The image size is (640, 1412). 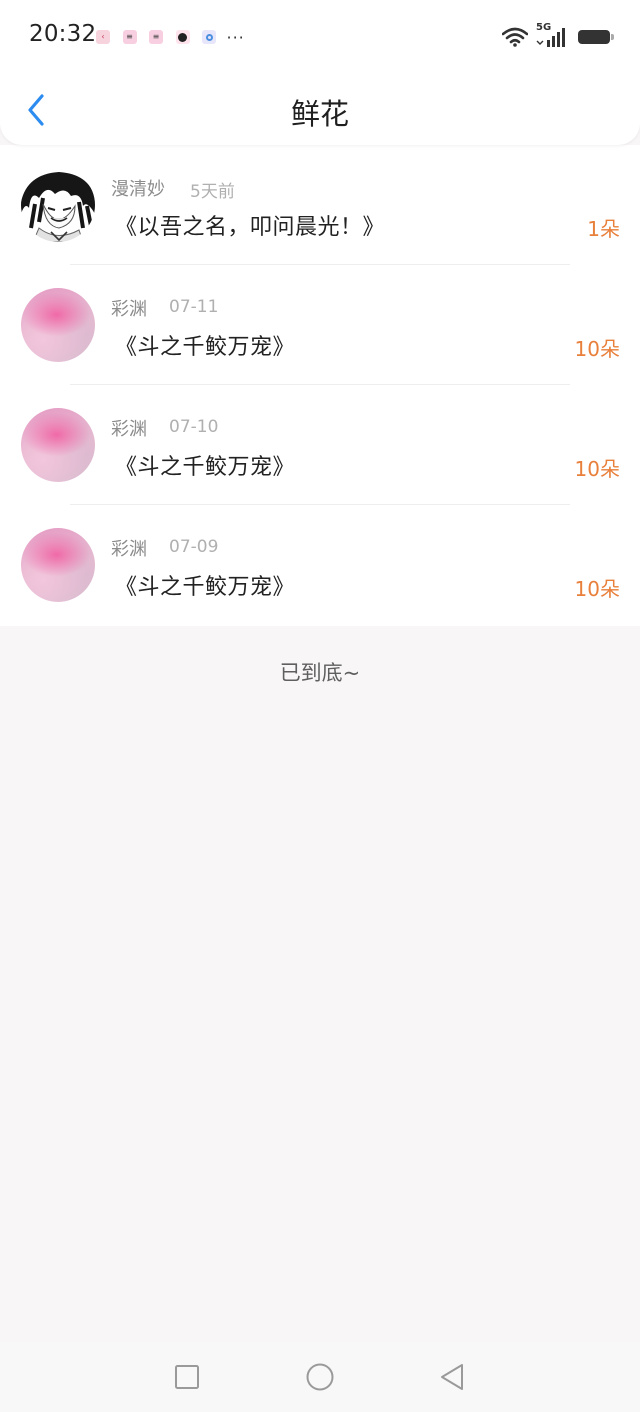 I want to click on send-time: 07-09, so click(x=194, y=547).